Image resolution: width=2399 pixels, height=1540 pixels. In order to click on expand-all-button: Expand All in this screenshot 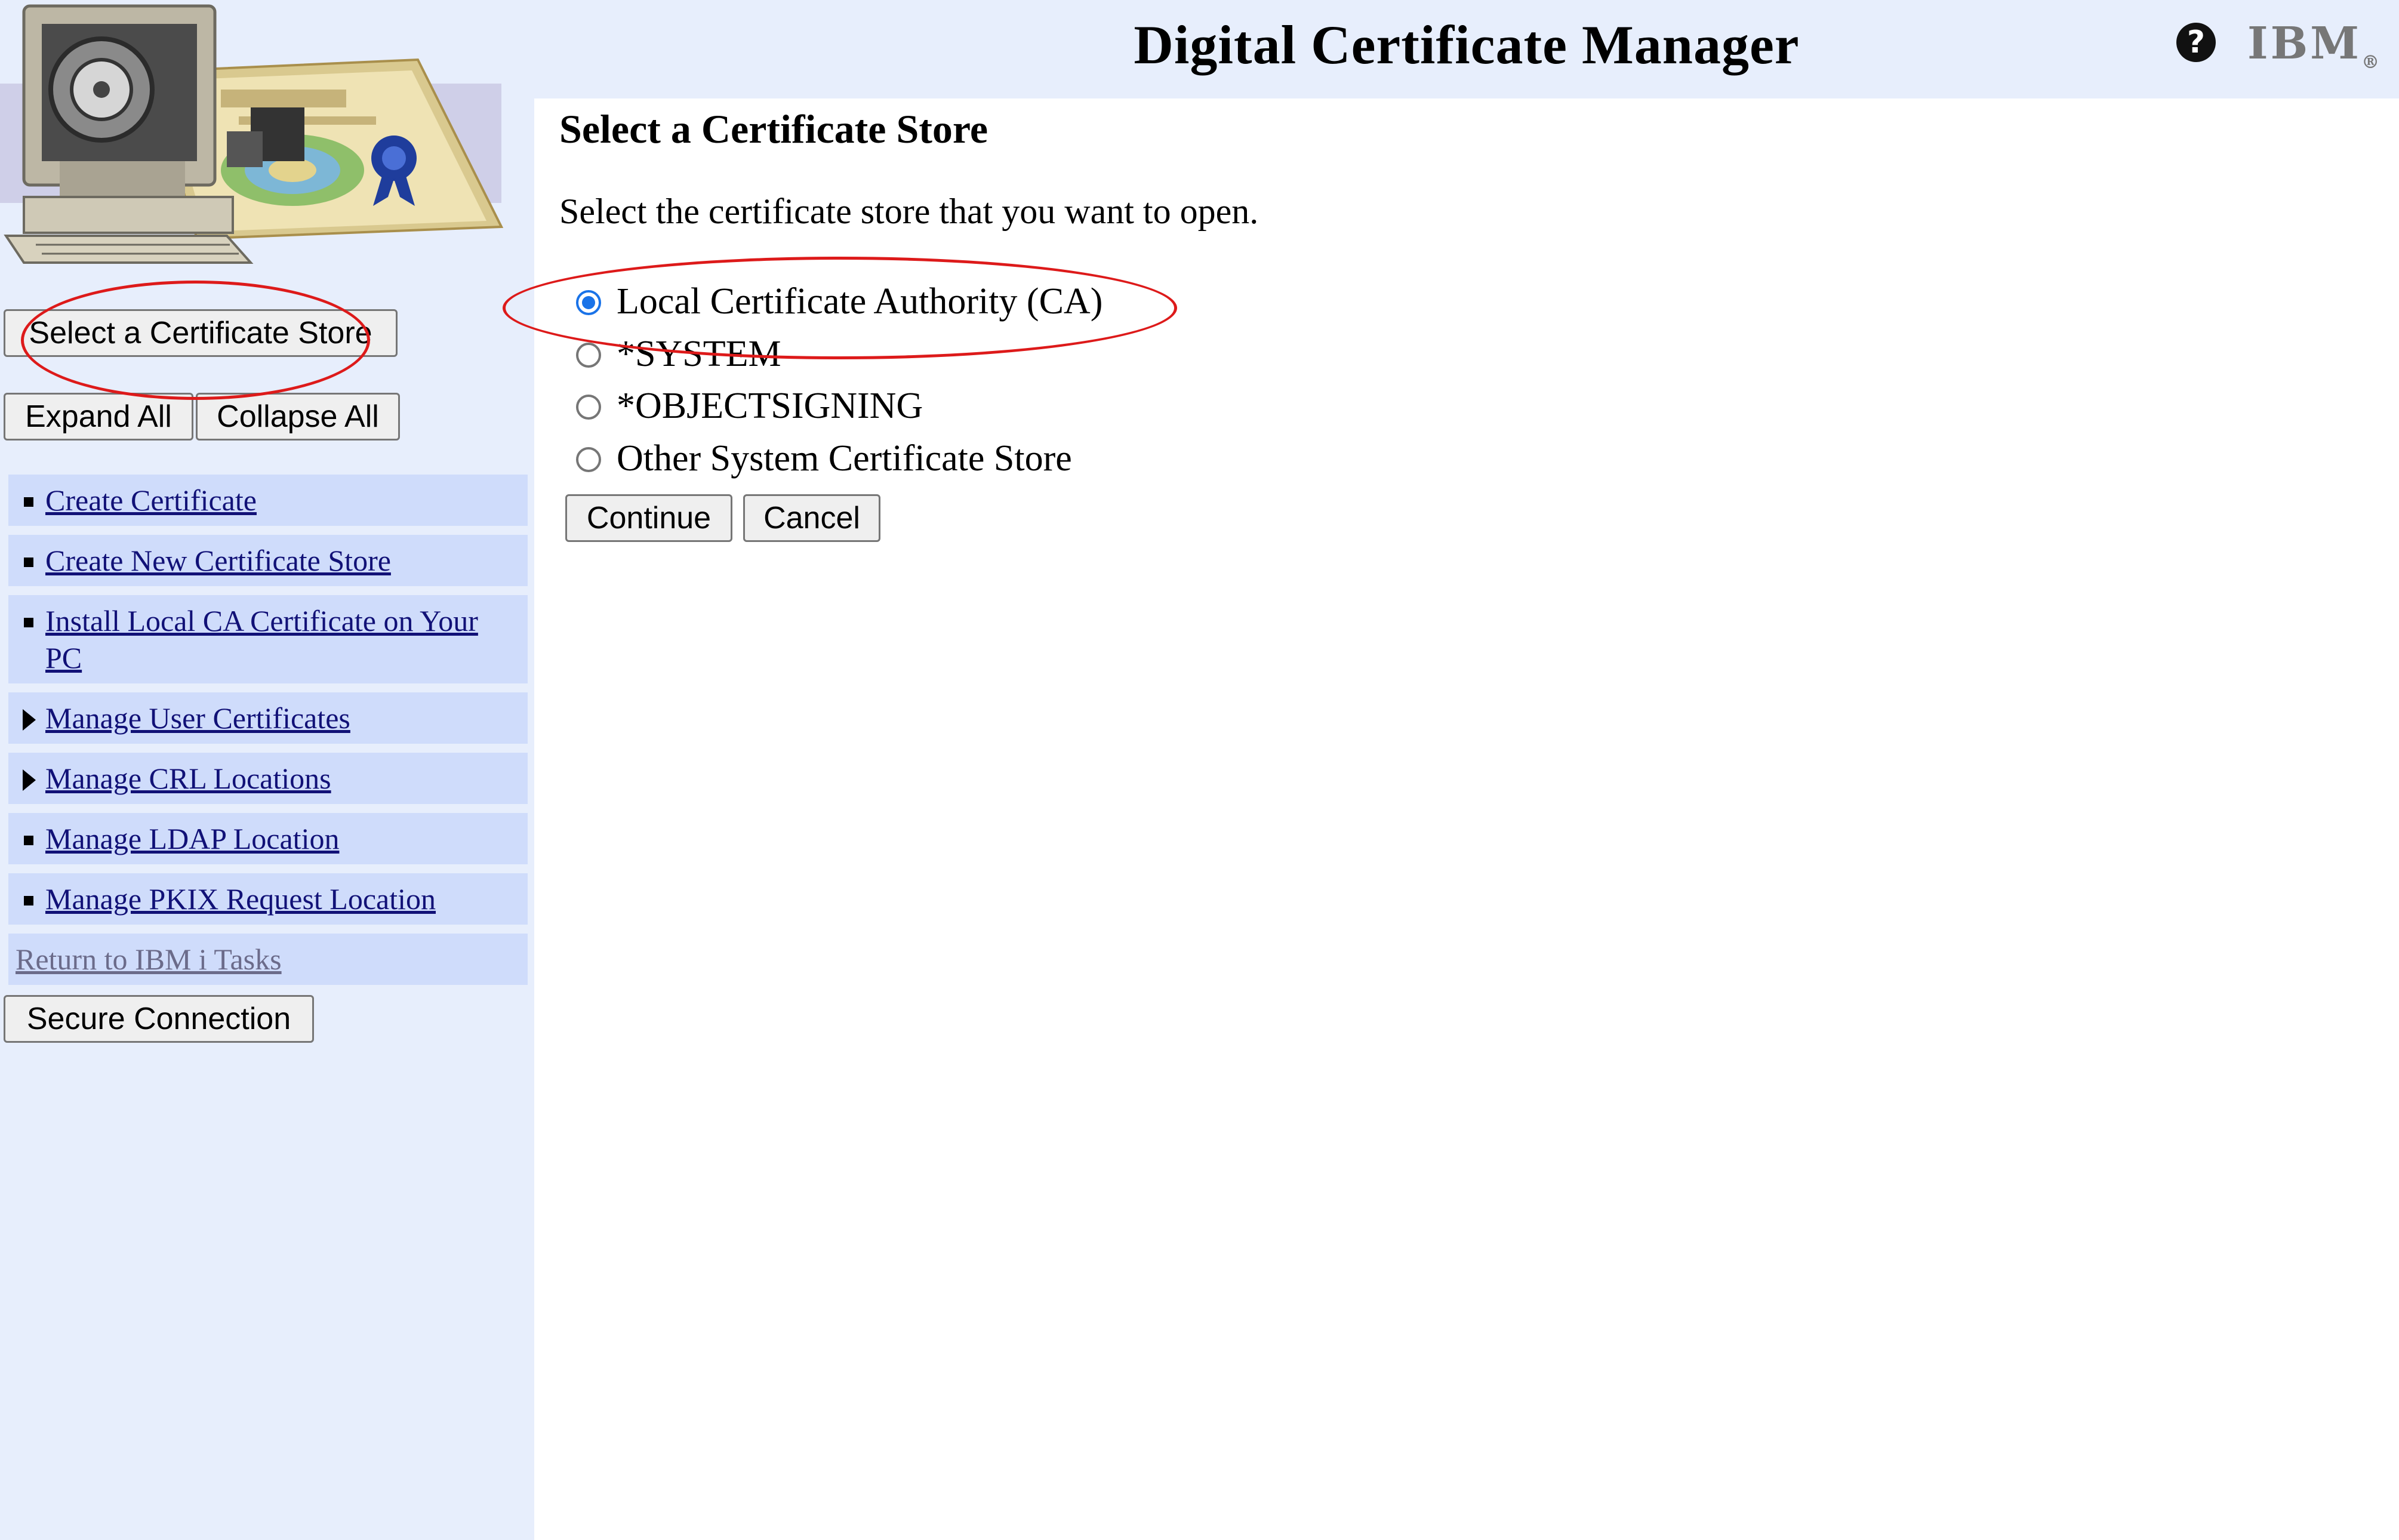, I will do `click(98, 417)`.